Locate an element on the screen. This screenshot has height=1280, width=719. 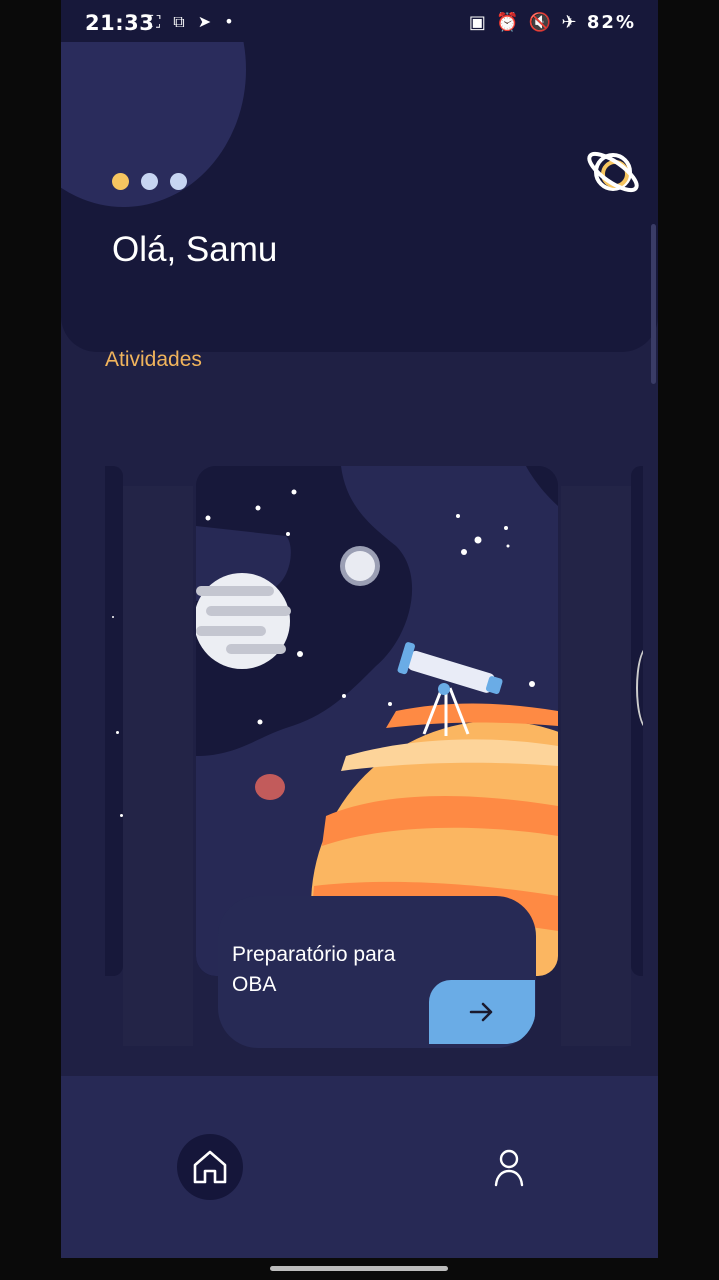
greeting-title: Olá, Samu is located at coordinates (195, 249).